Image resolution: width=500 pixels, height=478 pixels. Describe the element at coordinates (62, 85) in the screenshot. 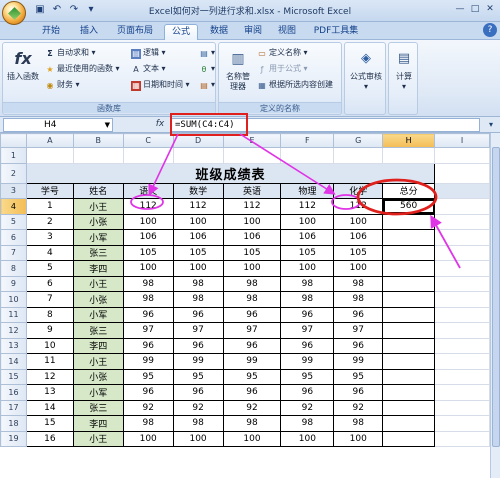

I see `financial-button: ◉ 财务 ▾` at that location.